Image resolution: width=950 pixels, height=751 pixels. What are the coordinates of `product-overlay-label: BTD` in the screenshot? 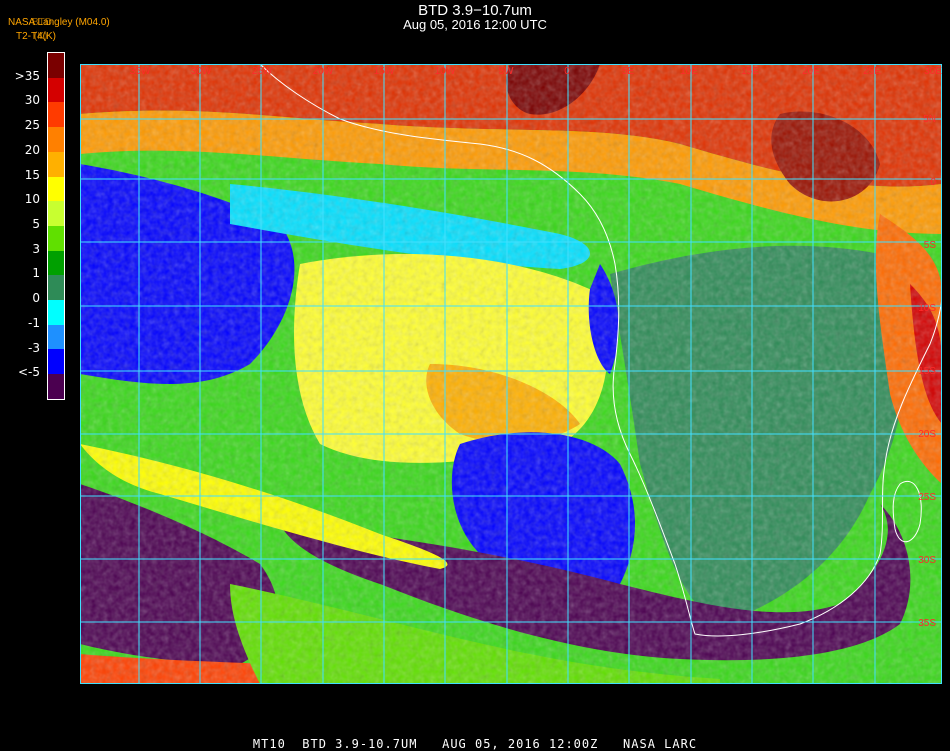 It's located at (42, 22).